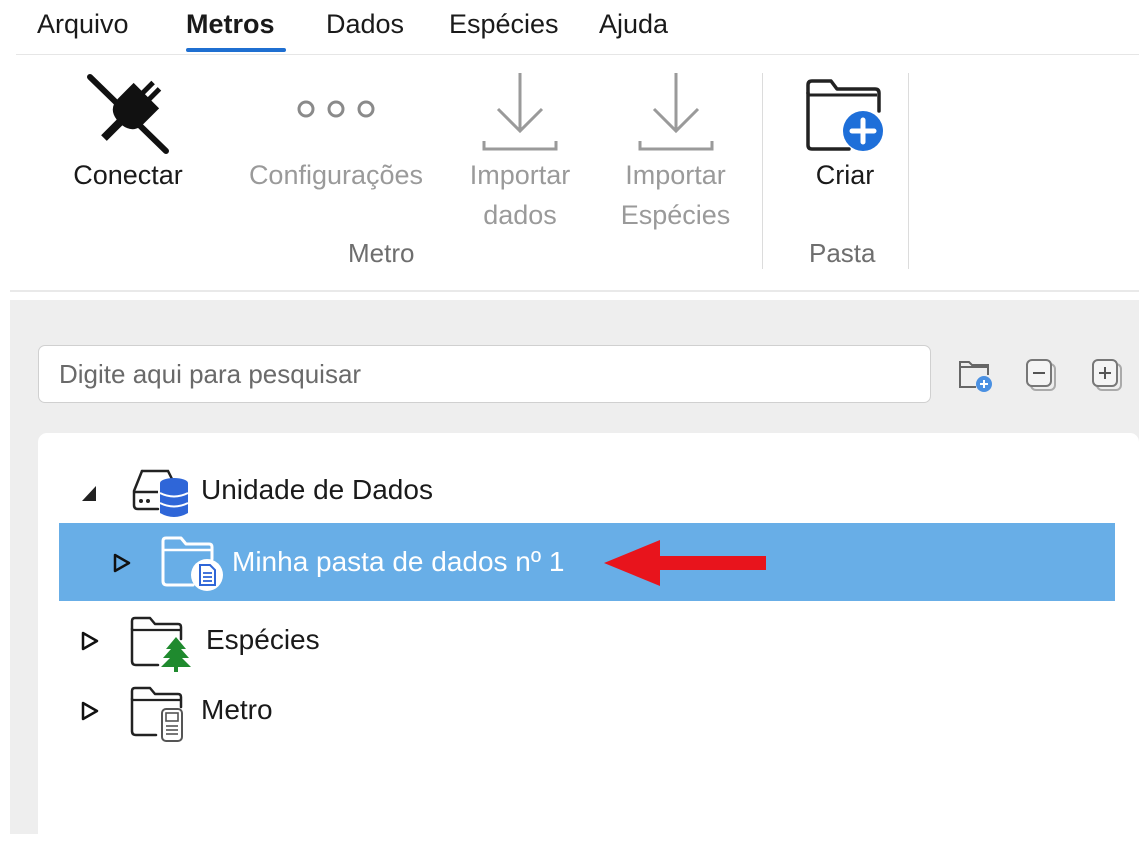  Describe the element at coordinates (569, 27) in the screenshot. I see `menu-bar: Arquivo Metros Dados Espécies Ajuda` at that location.